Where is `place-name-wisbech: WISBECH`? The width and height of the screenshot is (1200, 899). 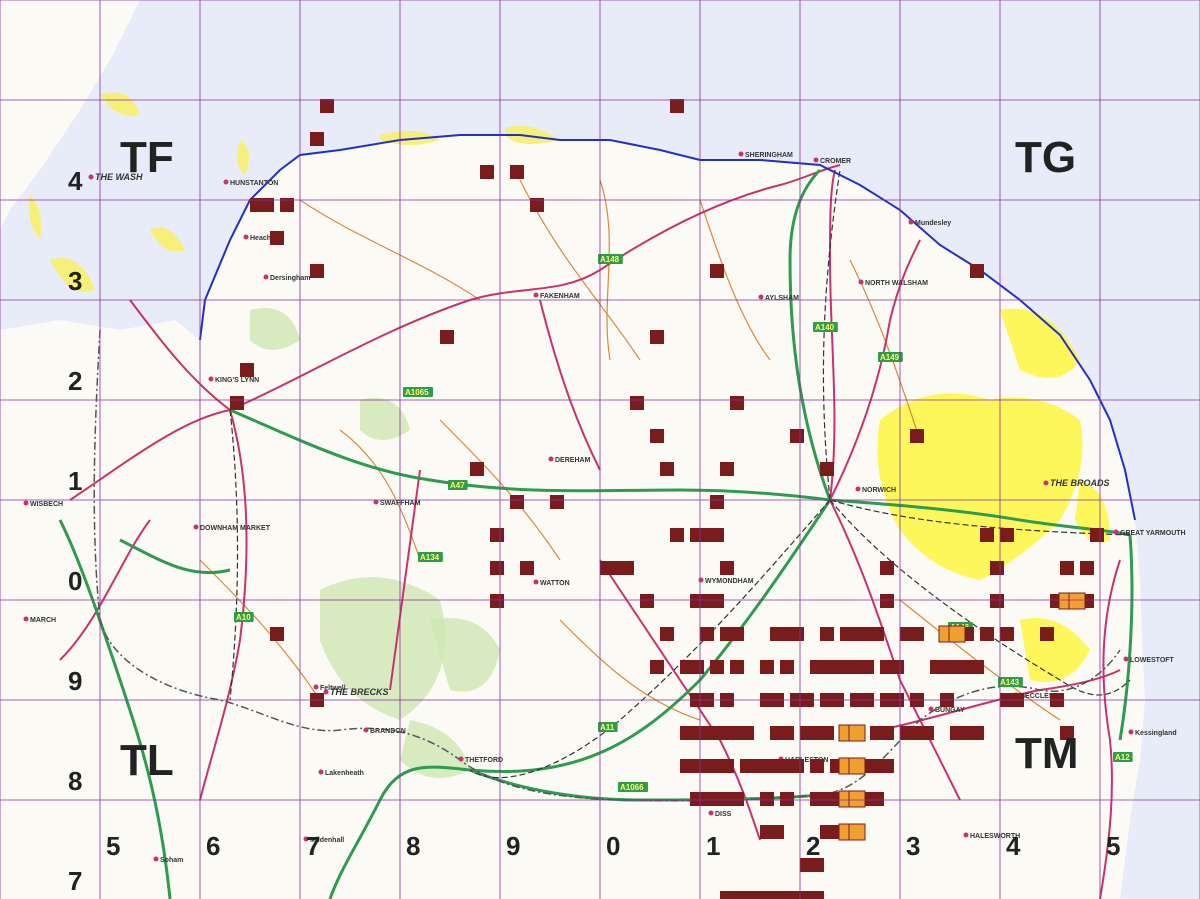 place-name-wisbech: WISBECH is located at coordinates (46, 504).